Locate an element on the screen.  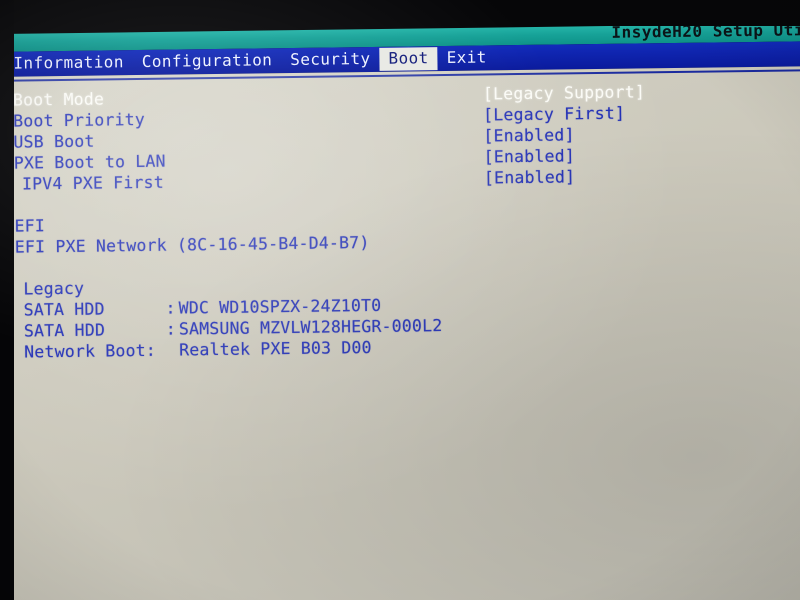
legacy-entry-label-network-boot: Network Boot: is located at coordinates (90, 351).